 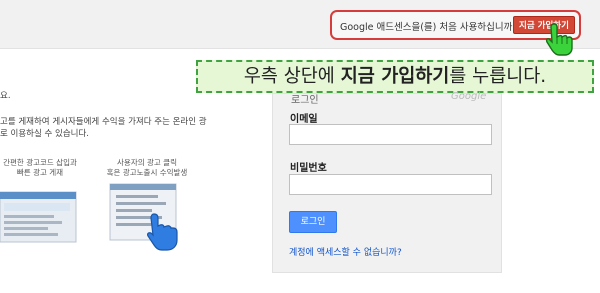 What do you see at coordinates (45, 134) in the screenshot?
I see `intro-line-3: 로 이용하실 수 있습니다.` at bounding box center [45, 134].